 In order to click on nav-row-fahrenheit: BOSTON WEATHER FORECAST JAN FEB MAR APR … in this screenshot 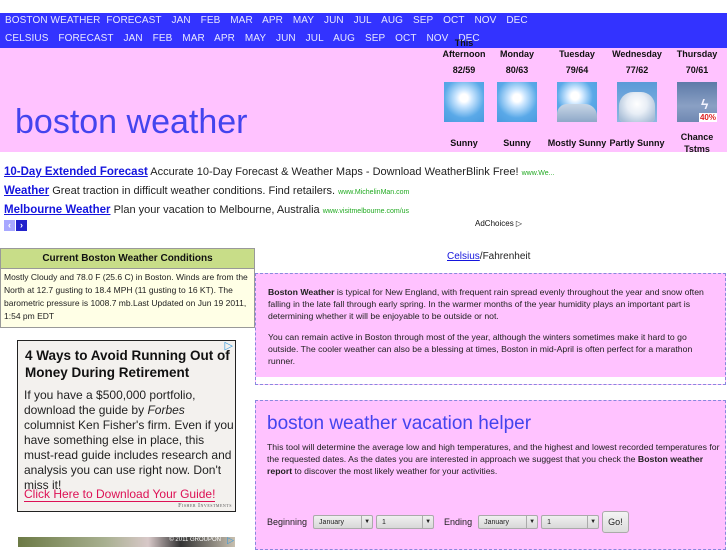, I will do `click(270, 20)`.